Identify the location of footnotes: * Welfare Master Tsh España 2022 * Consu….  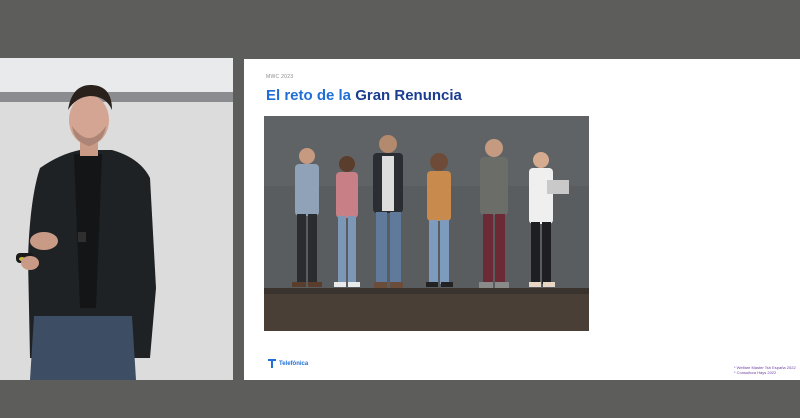
(766, 370).